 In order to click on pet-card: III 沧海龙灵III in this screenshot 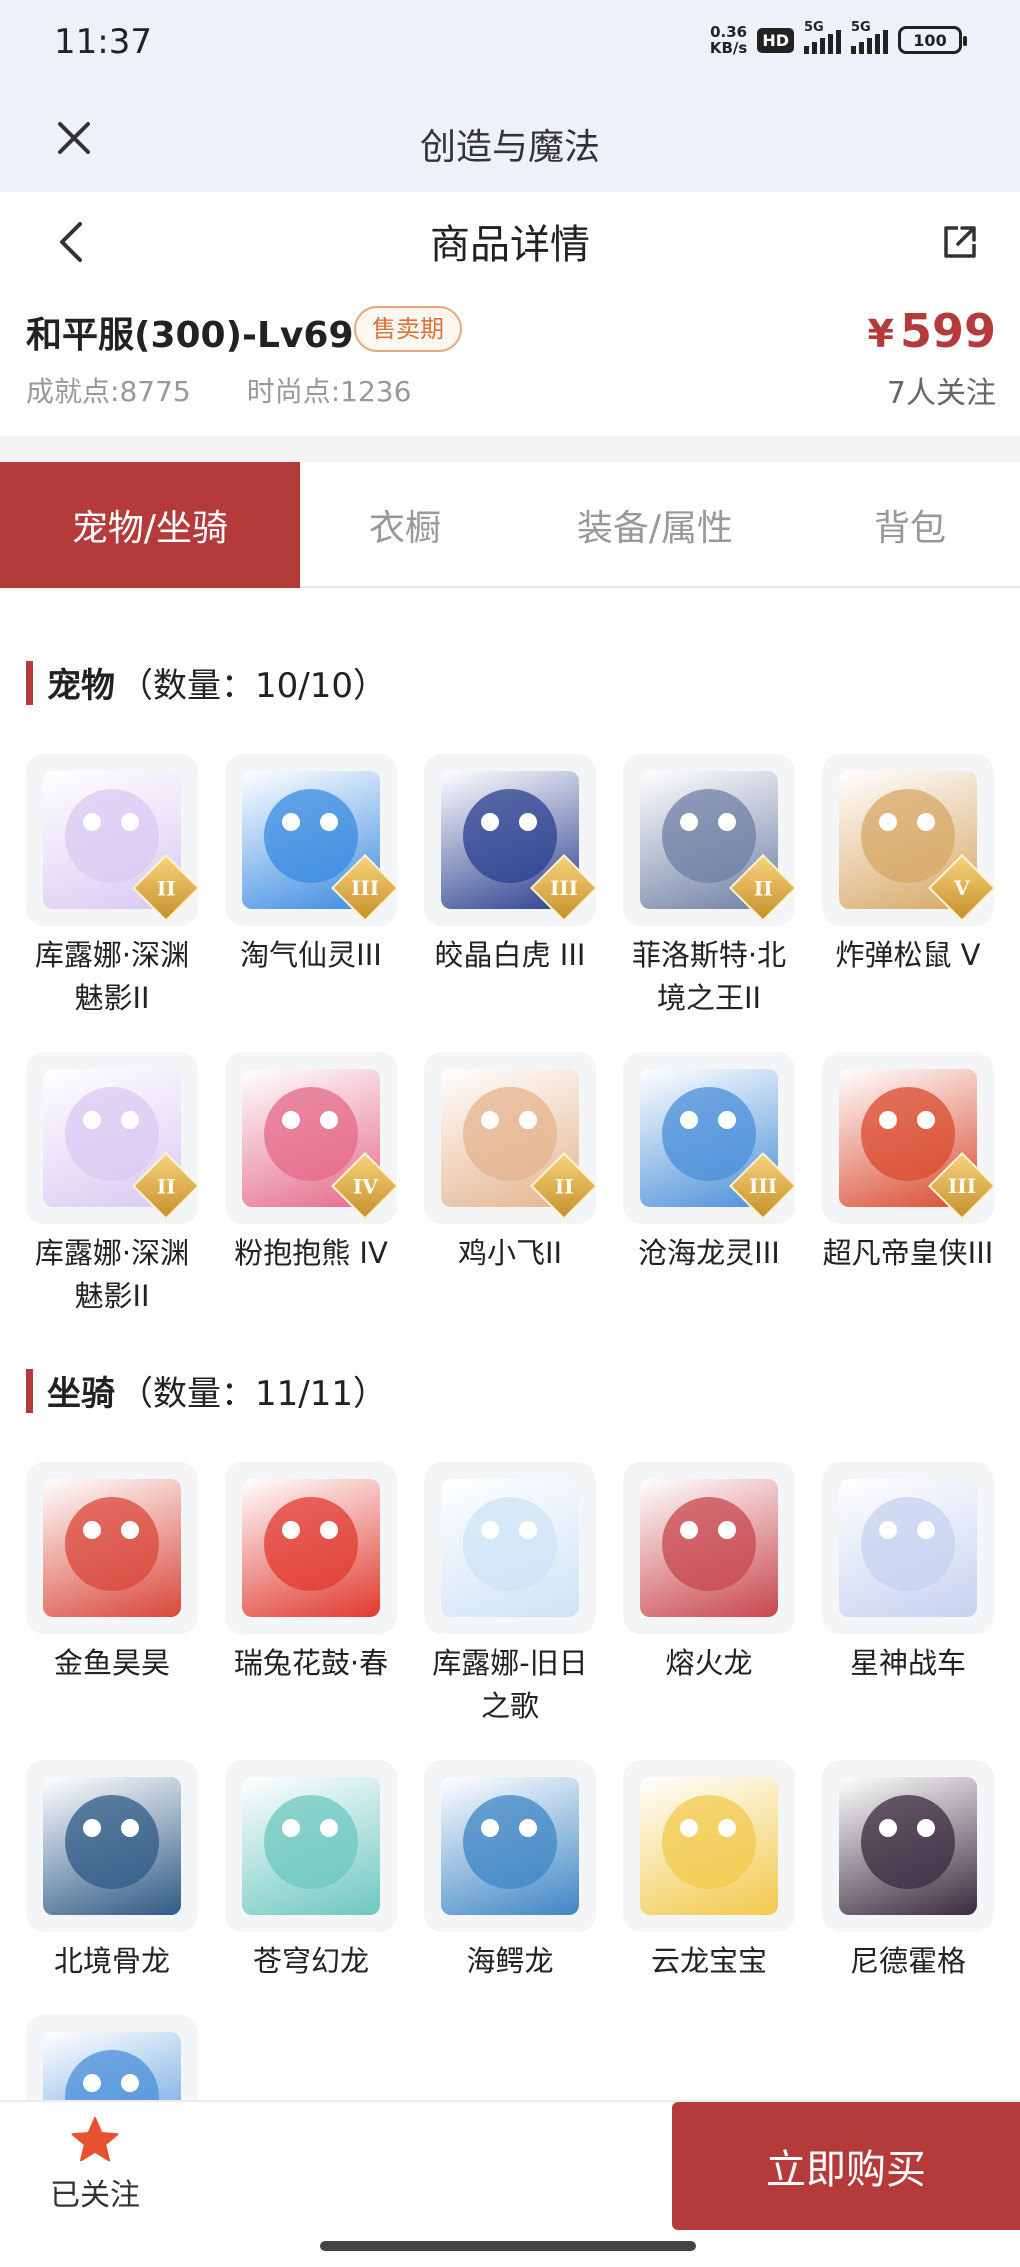, I will do `click(709, 1185)`.